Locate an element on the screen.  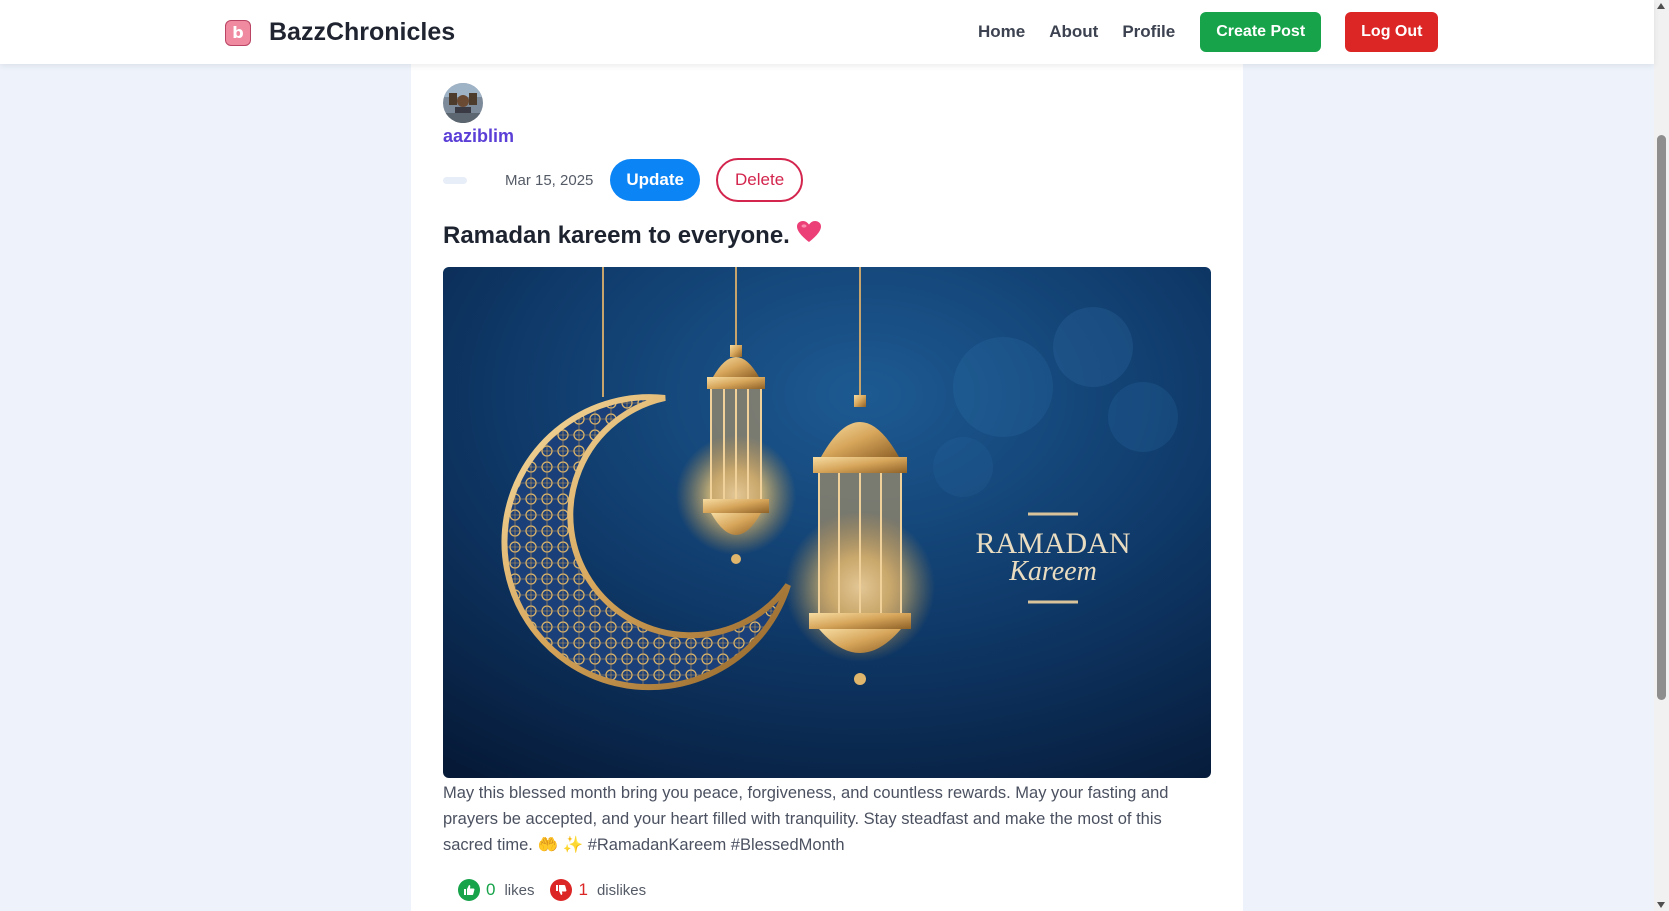
nav-about: About is located at coordinates (1073, 32).